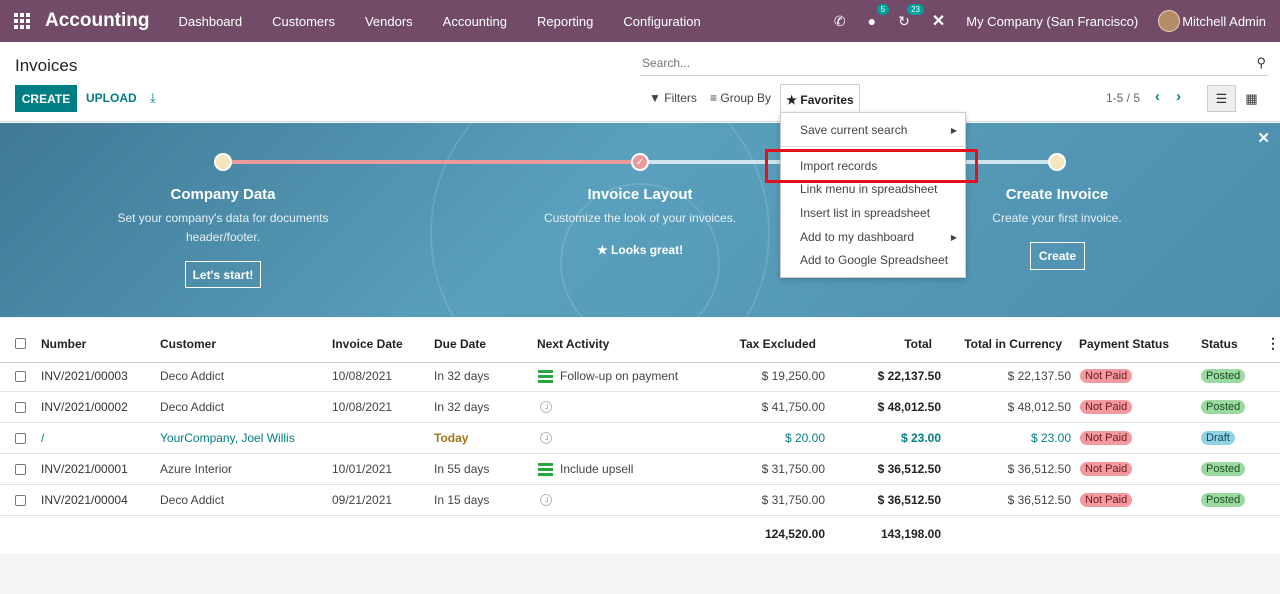  What do you see at coordinates (227, 438) in the screenshot?
I see `cell-customer: YourCompany, Joel Willis` at bounding box center [227, 438].